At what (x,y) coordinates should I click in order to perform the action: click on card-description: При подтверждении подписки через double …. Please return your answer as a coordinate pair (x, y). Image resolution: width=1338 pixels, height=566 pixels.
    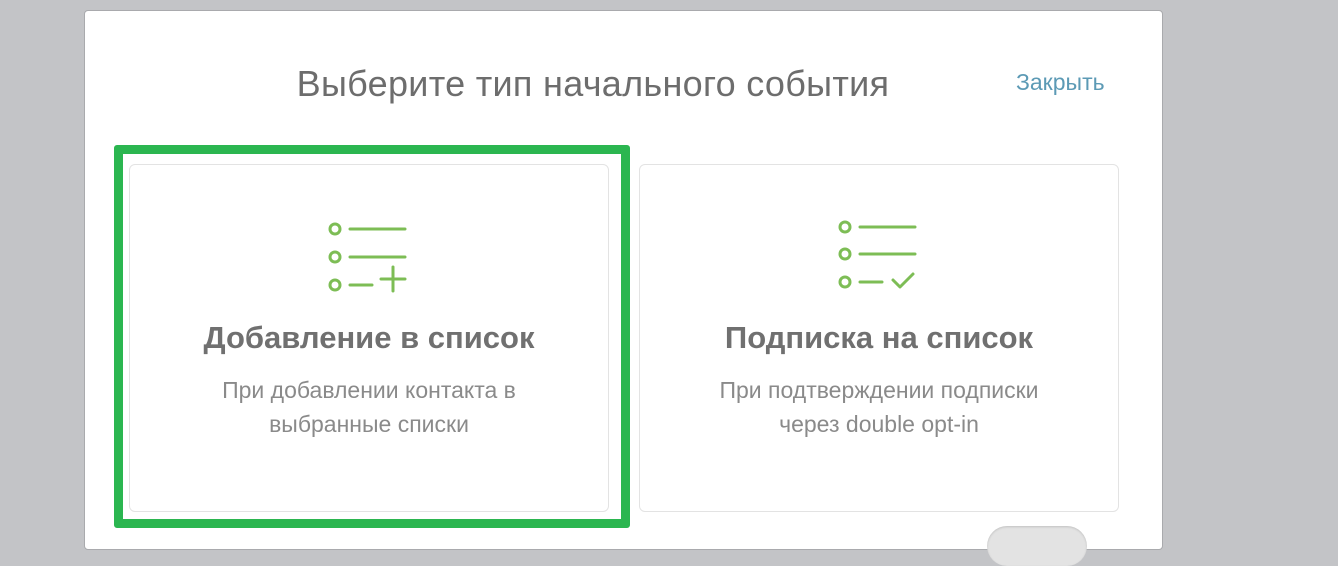
    Looking at the image, I should click on (879, 407).